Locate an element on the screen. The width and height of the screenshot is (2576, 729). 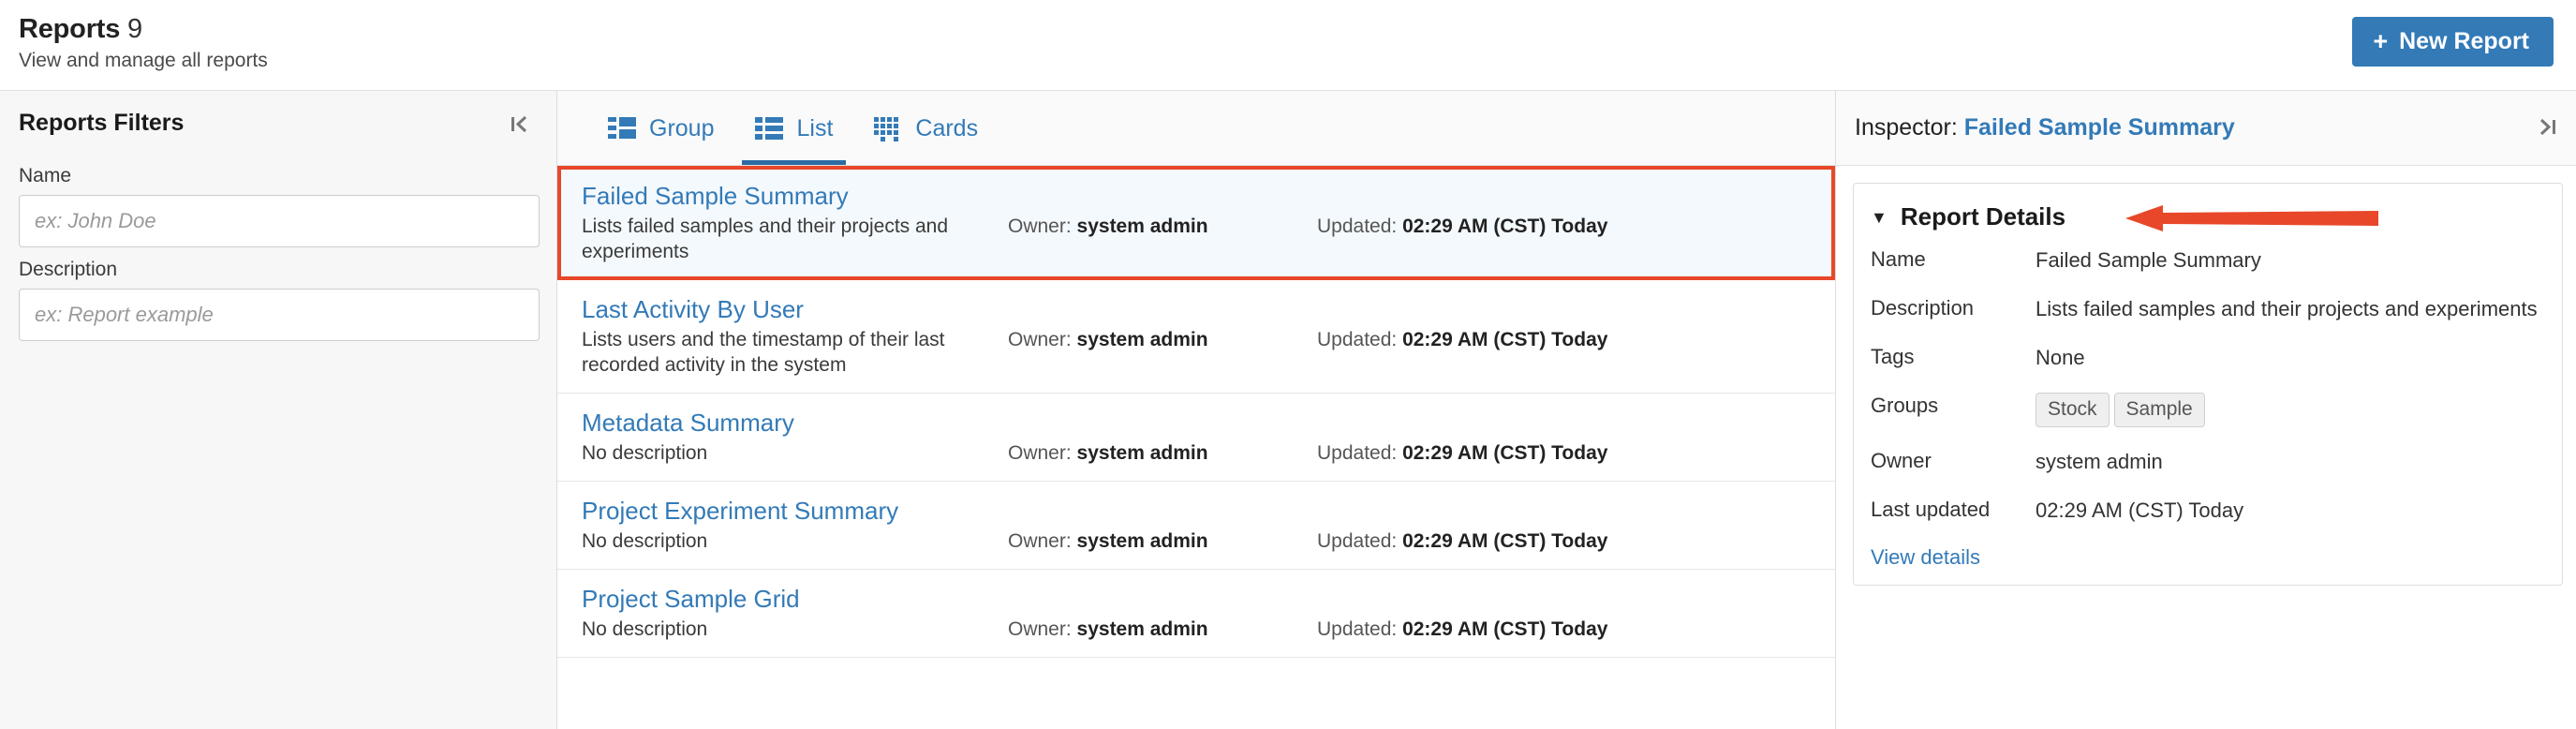
detail-row-last-updated: Last updated 02:29 AM (CST) Today is located at coordinates (2208, 511).